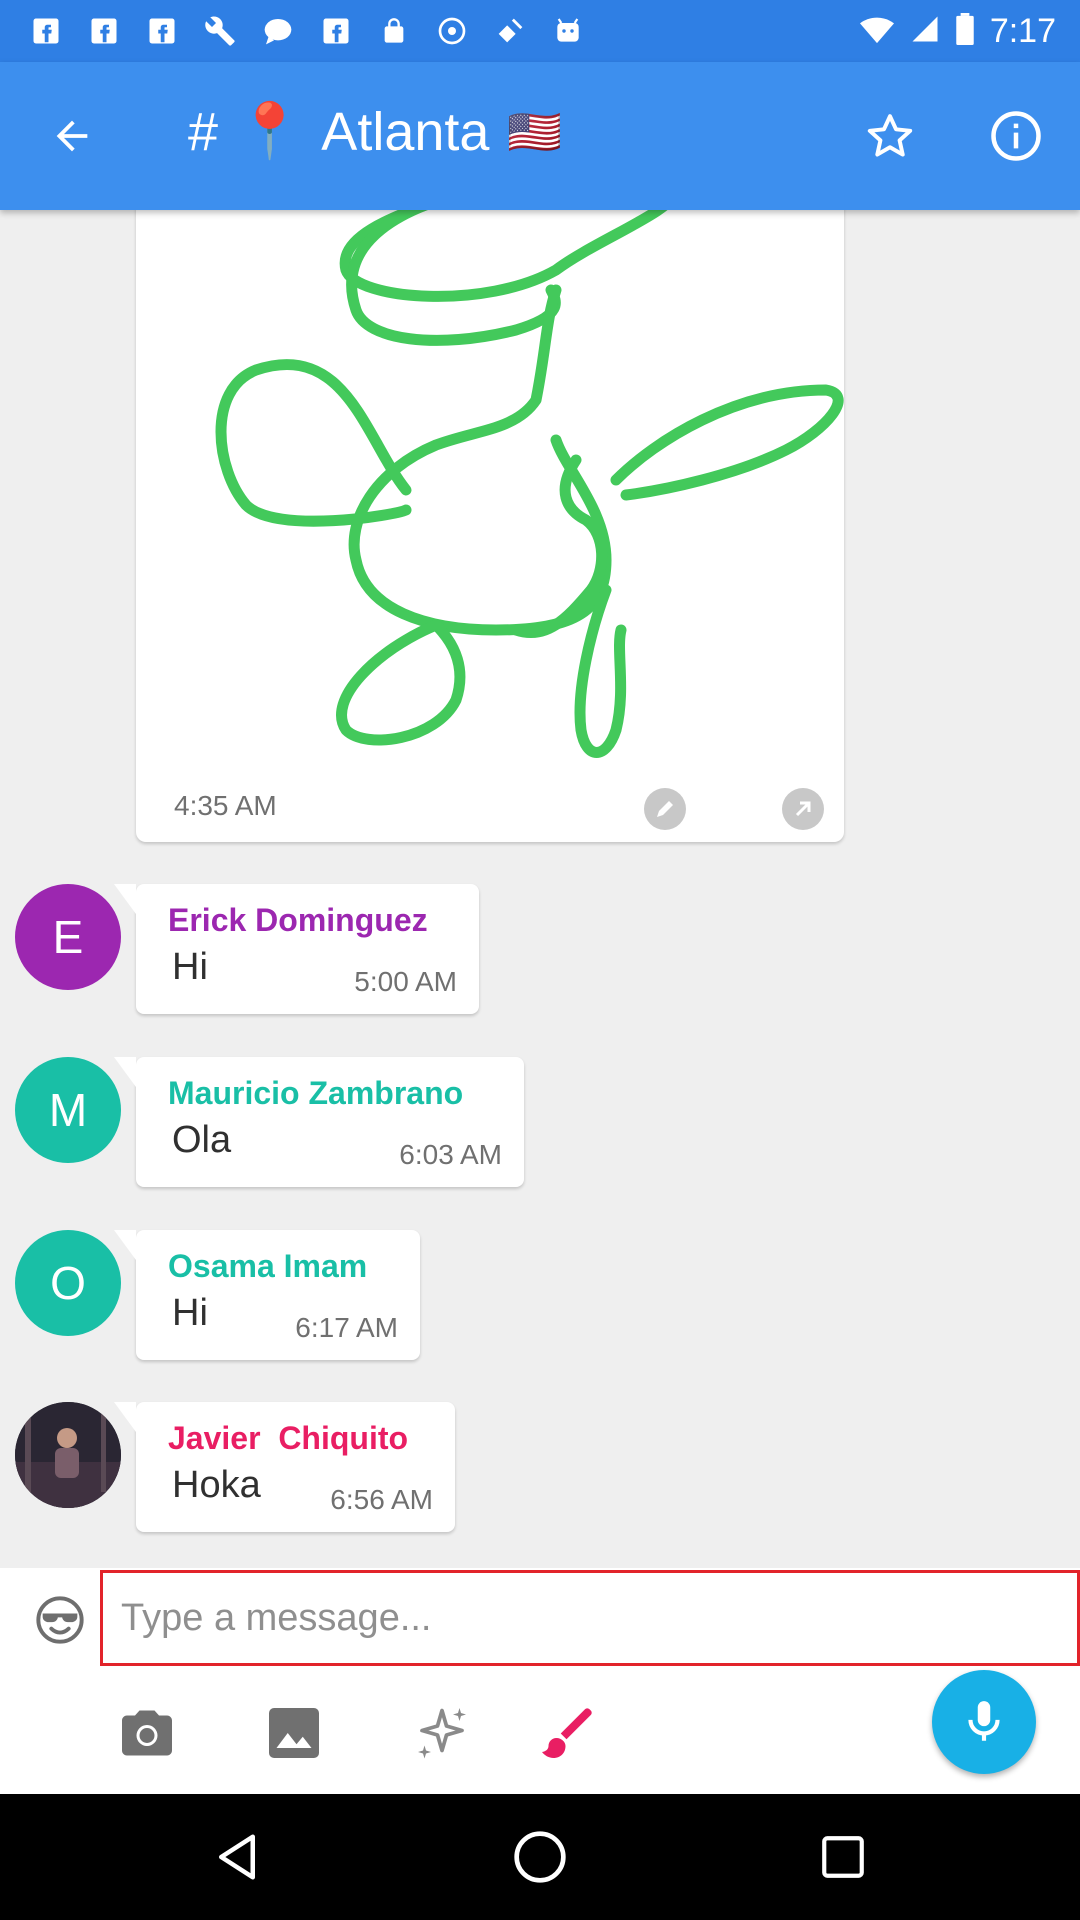 The height and width of the screenshot is (1920, 1080). Describe the element at coordinates (965, 31) in the screenshot. I see `battery-icon` at that location.